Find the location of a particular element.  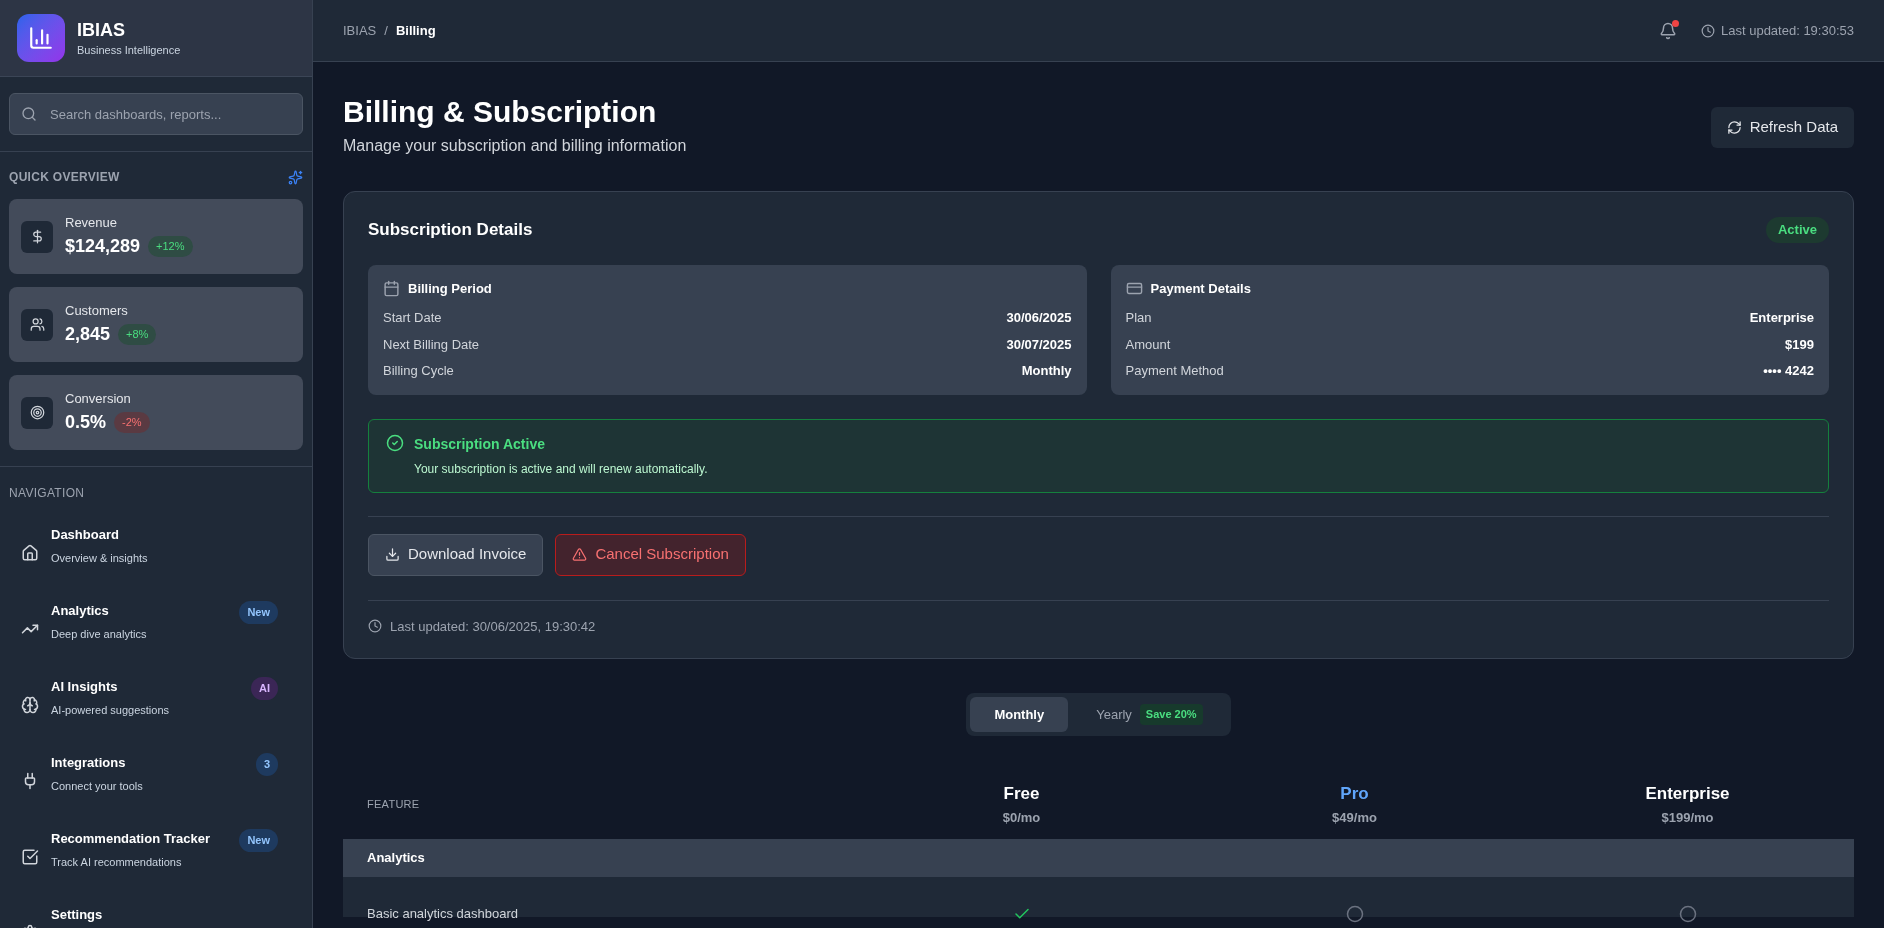

refresh-icon is located at coordinates (1734, 127).